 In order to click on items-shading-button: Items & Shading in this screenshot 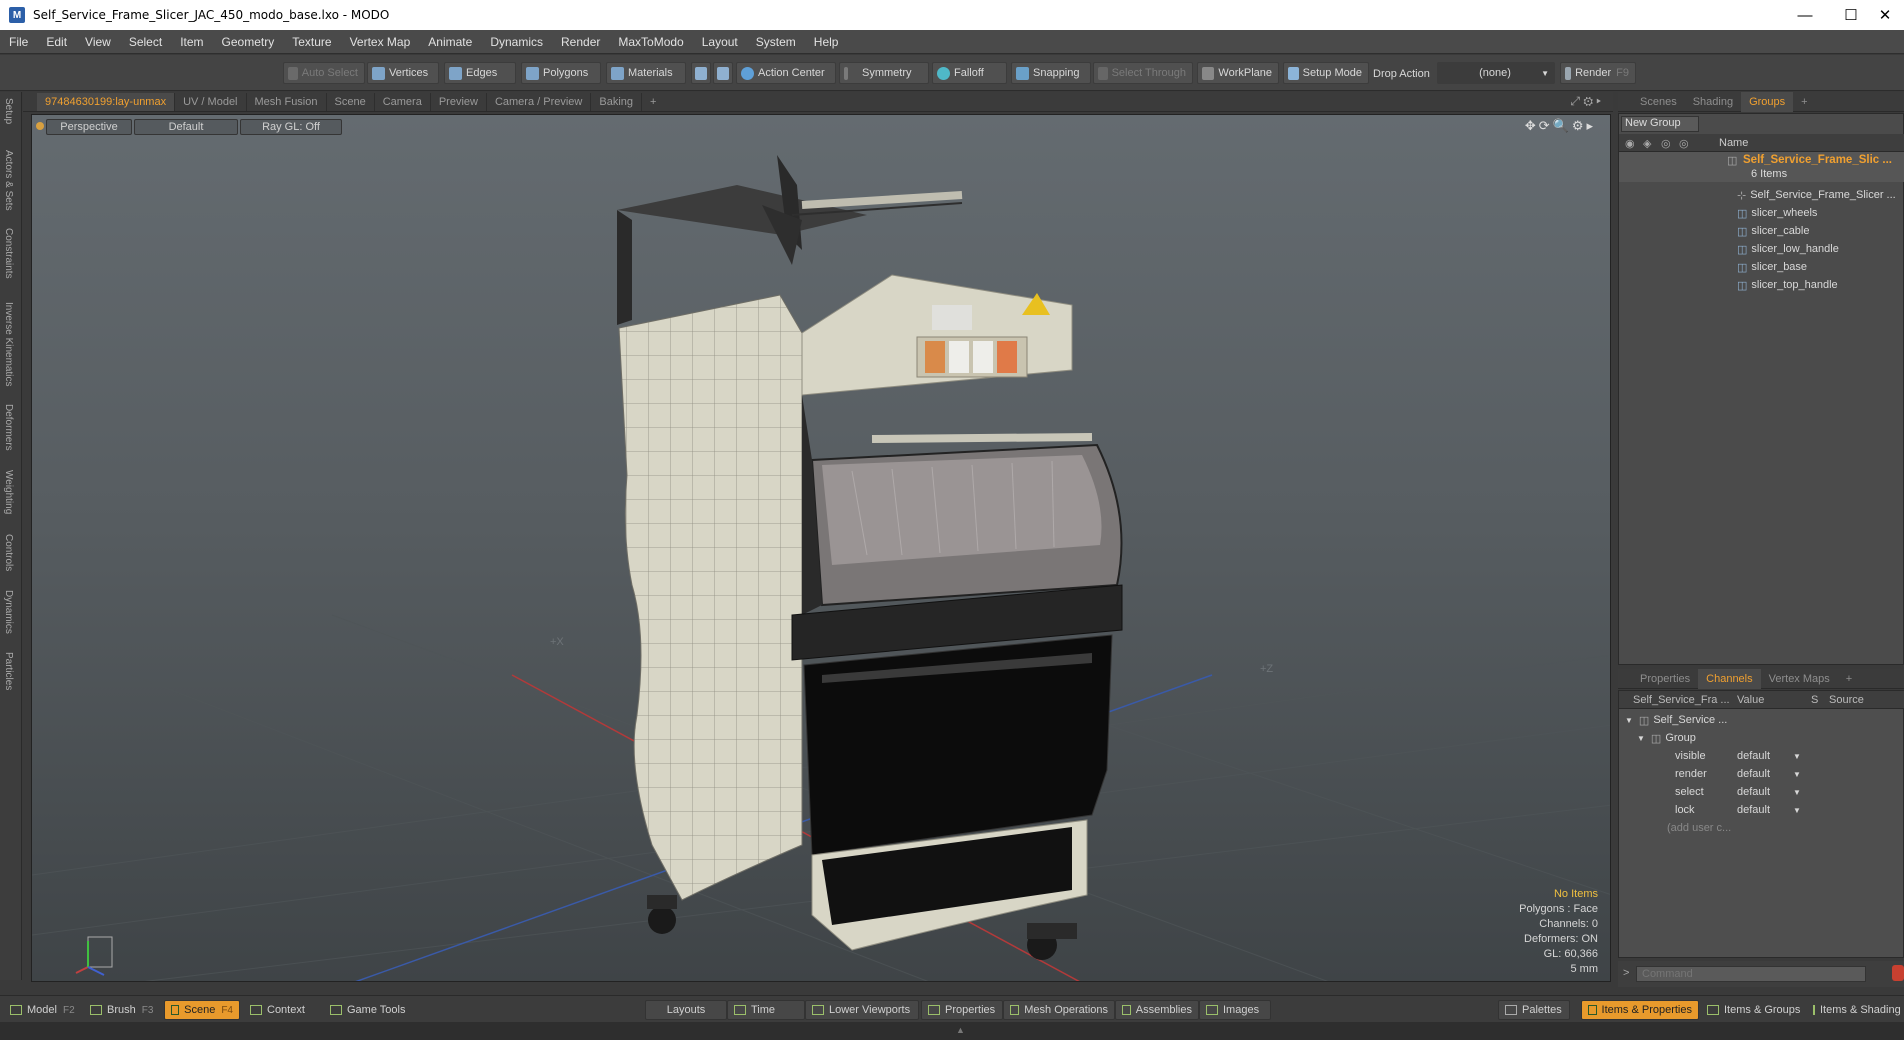, I will do `click(1855, 1010)`.